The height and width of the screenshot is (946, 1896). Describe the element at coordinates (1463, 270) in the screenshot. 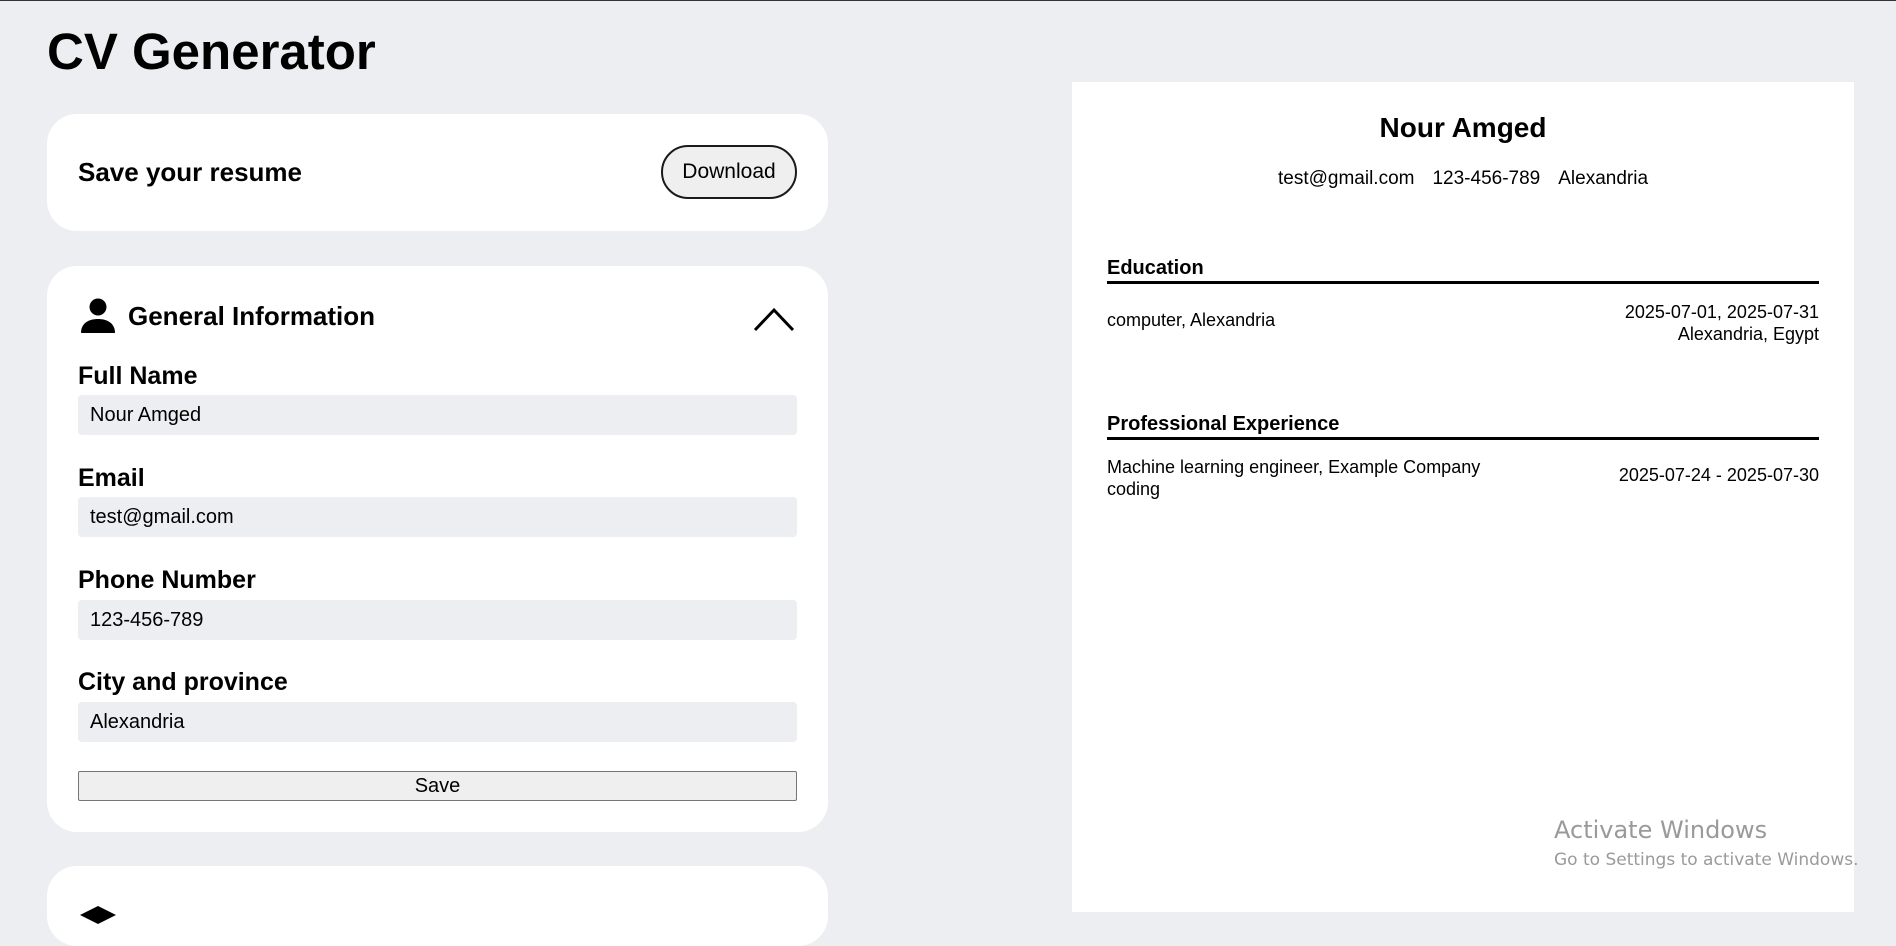

I see `cv-education-title: Education` at that location.